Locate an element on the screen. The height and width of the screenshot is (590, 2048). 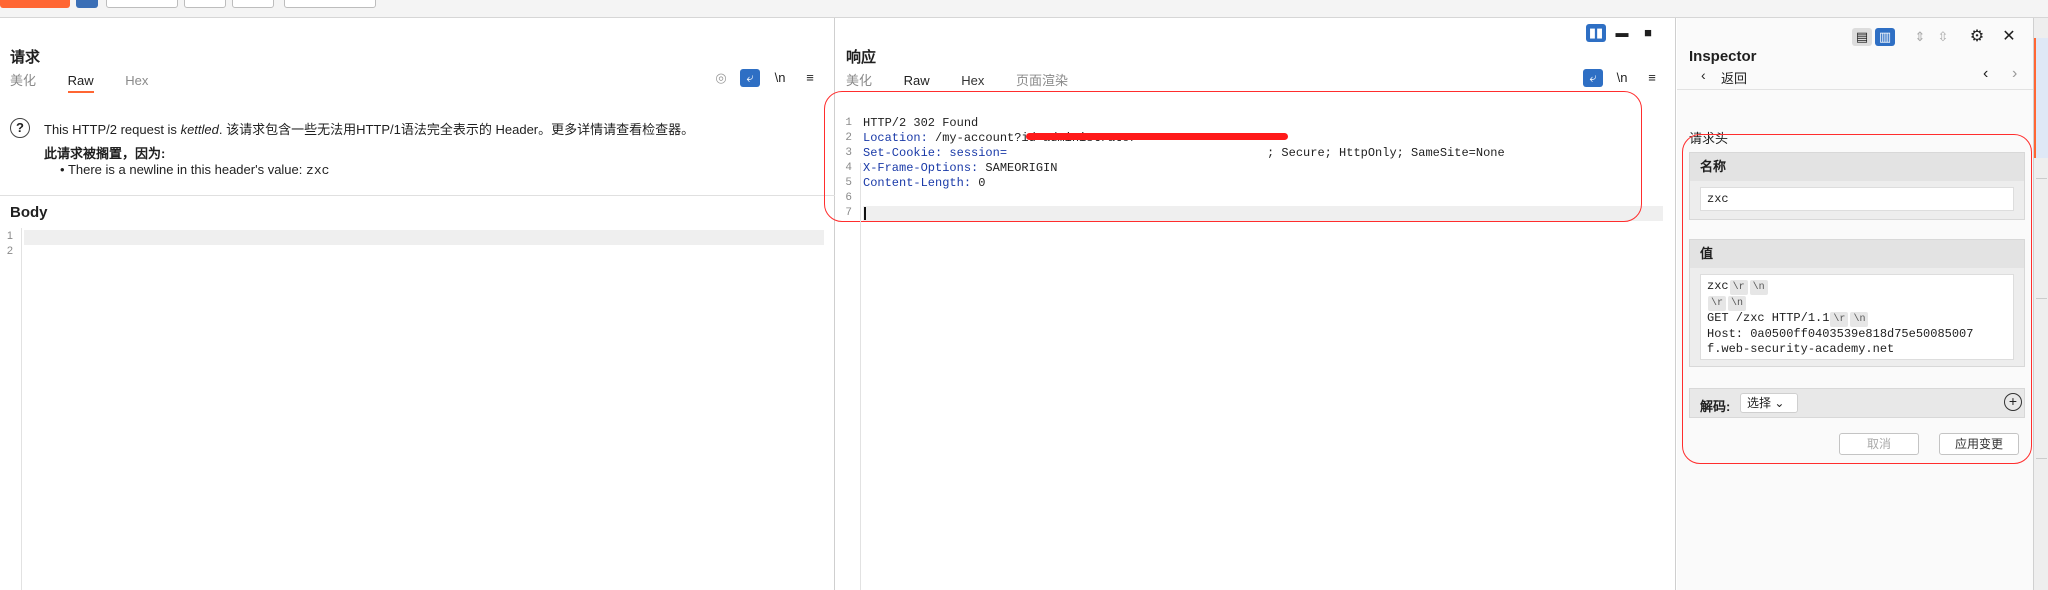
inspector-settings-icon: ⚙ is located at coordinates (1977, 37).